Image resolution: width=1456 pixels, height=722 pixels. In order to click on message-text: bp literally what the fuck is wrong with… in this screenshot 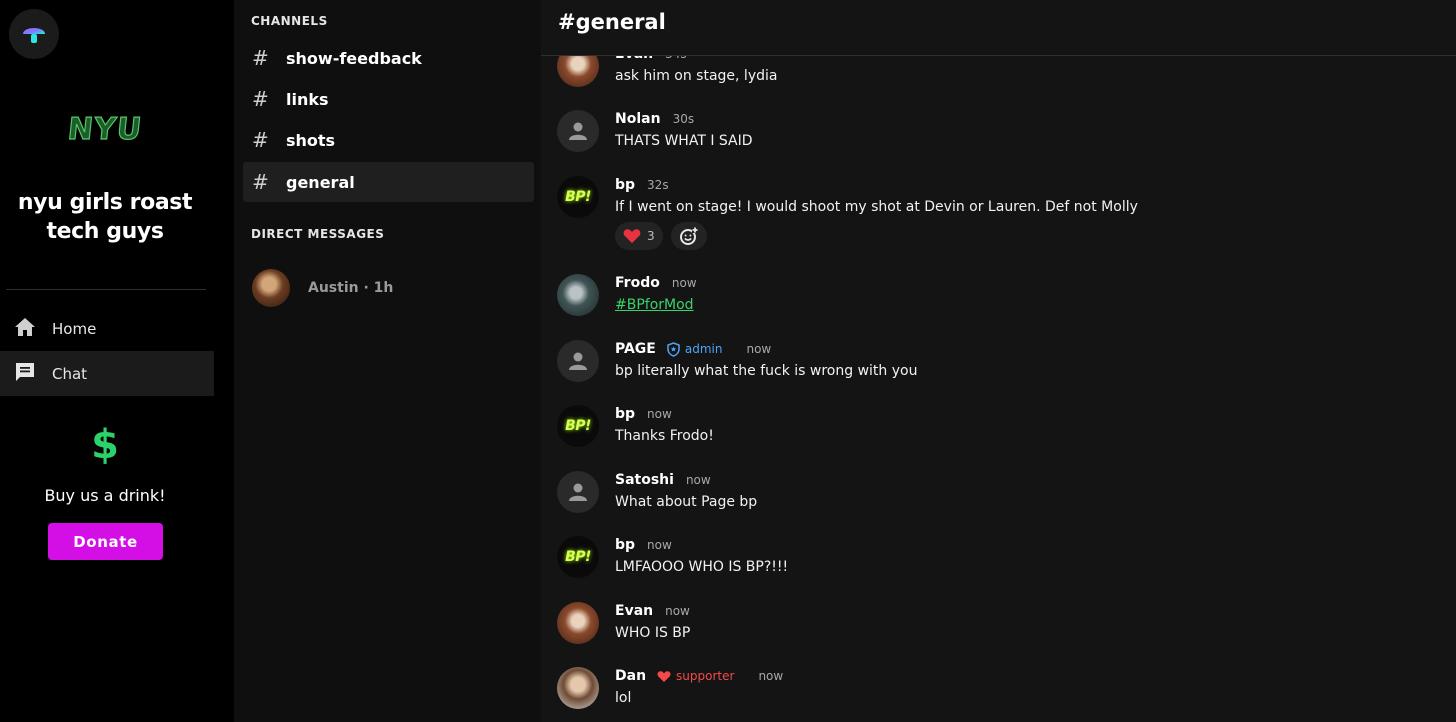, I will do `click(766, 371)`.